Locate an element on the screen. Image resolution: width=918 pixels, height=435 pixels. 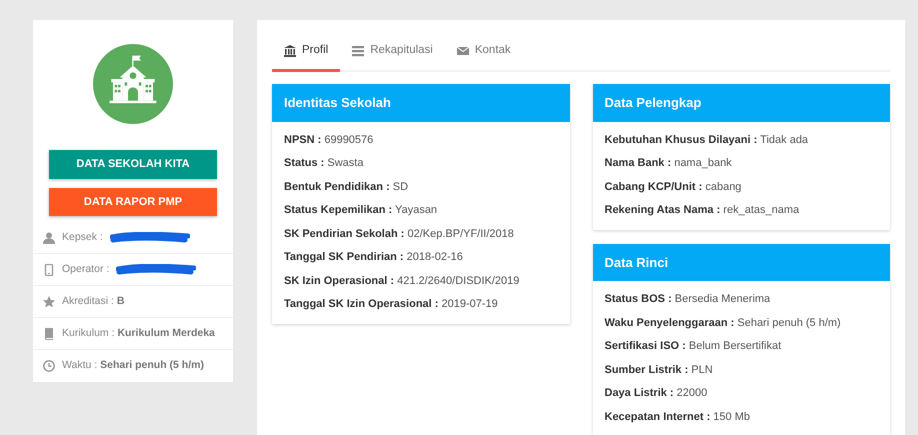
info-row-text: NPSN : 69990576 is located at coordinates (328, 139).